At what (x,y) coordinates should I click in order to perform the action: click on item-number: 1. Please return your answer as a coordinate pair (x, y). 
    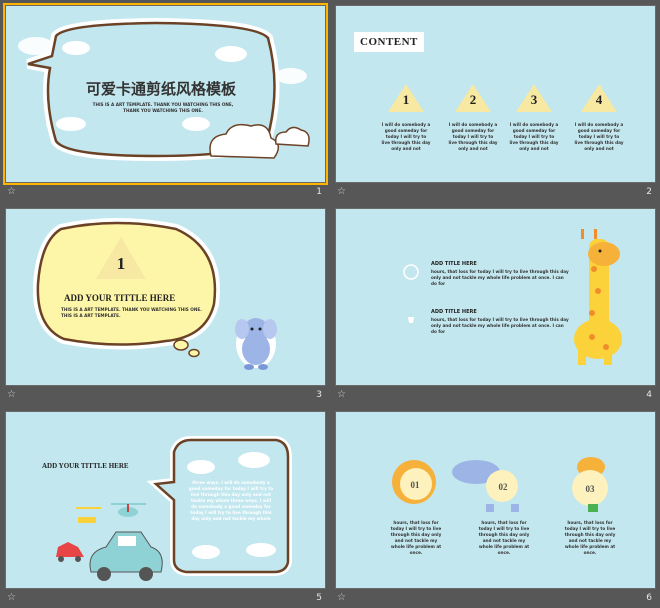
    Looking at the image, I should click on (406, 99).